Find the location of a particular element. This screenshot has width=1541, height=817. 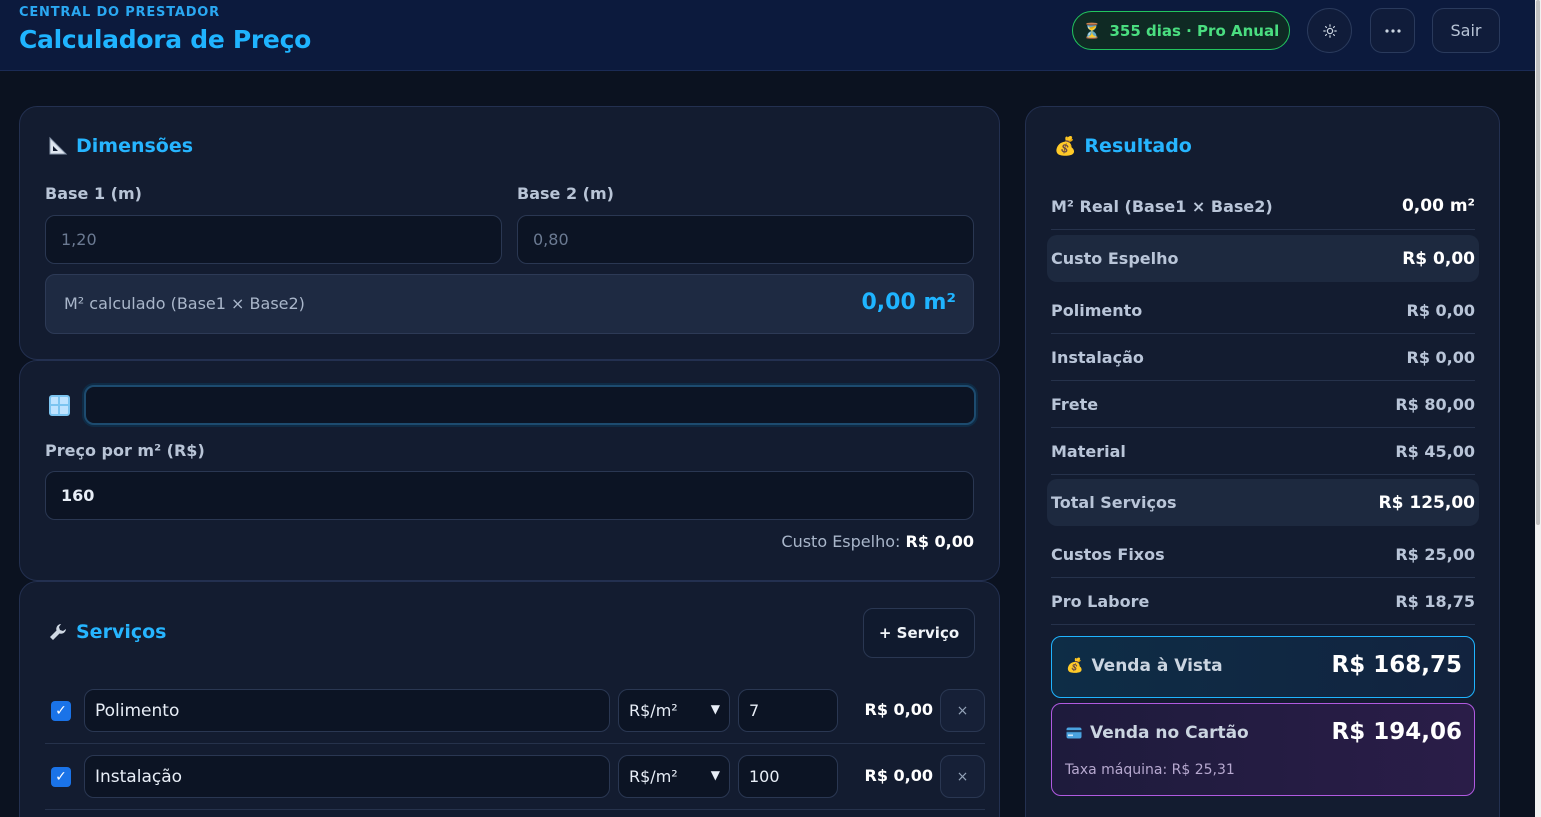

base2-label: Base 2 (m) is located at coordinates (565, 193).